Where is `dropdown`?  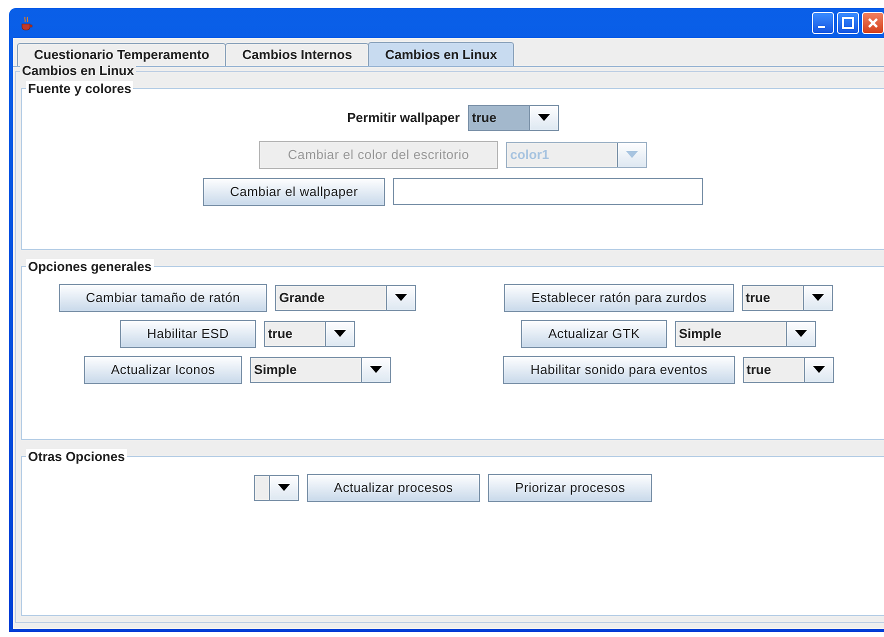 dropdown is located at coordinates (276, 487).